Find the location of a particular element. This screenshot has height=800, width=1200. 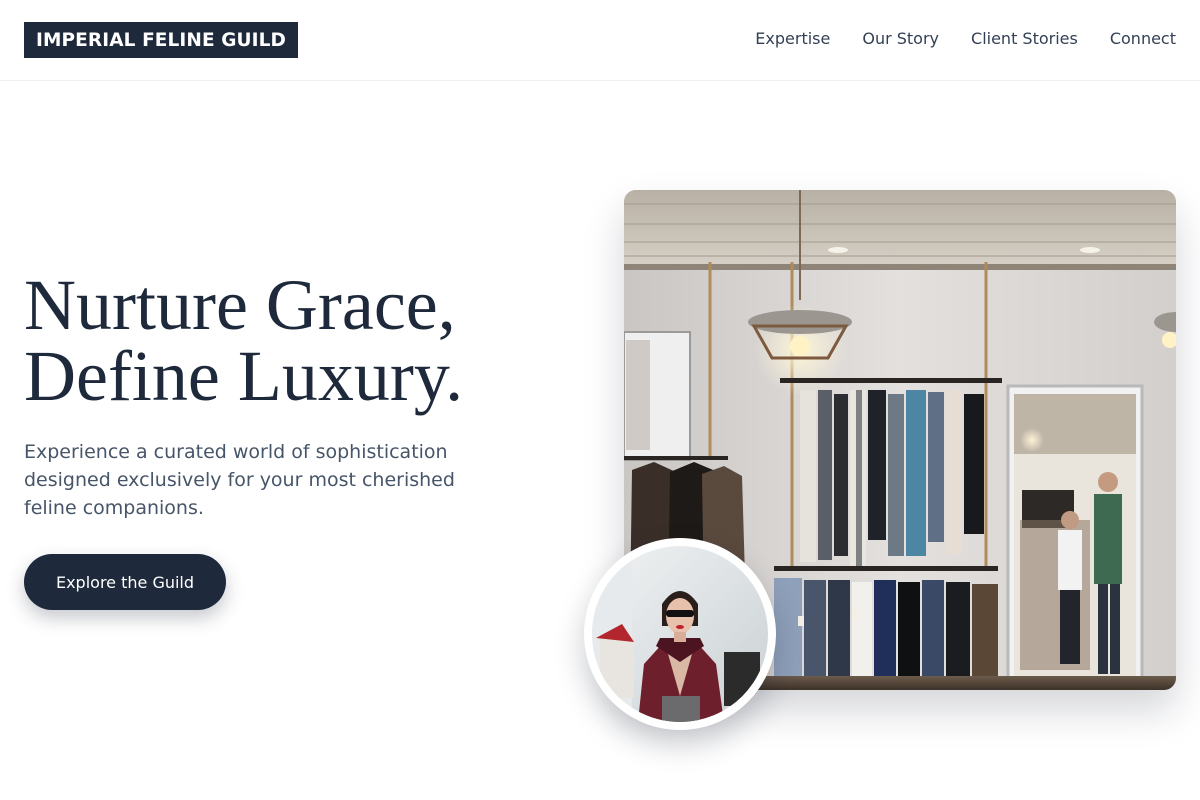

nav-link-our-story: Our Story is located at coordinates (900, 39).